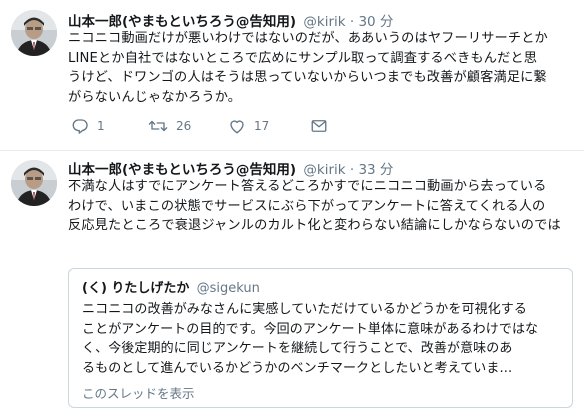  Describe the element at coordinates (101, 126) in the screenshot. I see `reply-count: 1` at that location.